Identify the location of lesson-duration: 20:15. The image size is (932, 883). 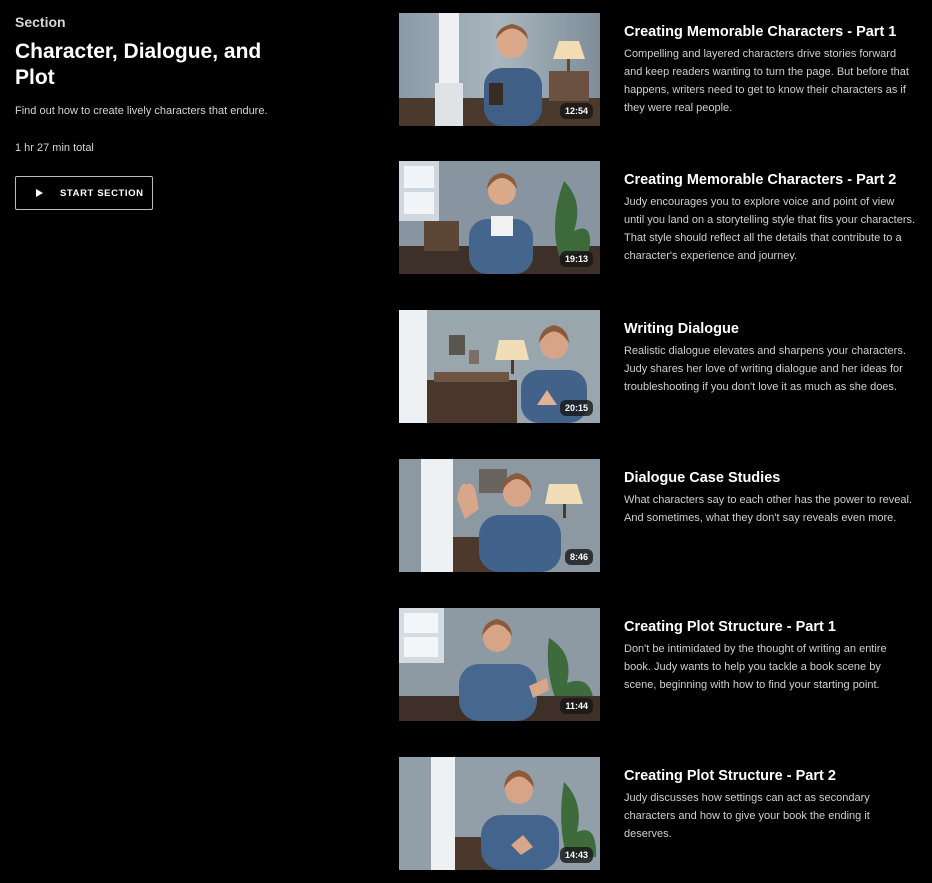
(576, 408).